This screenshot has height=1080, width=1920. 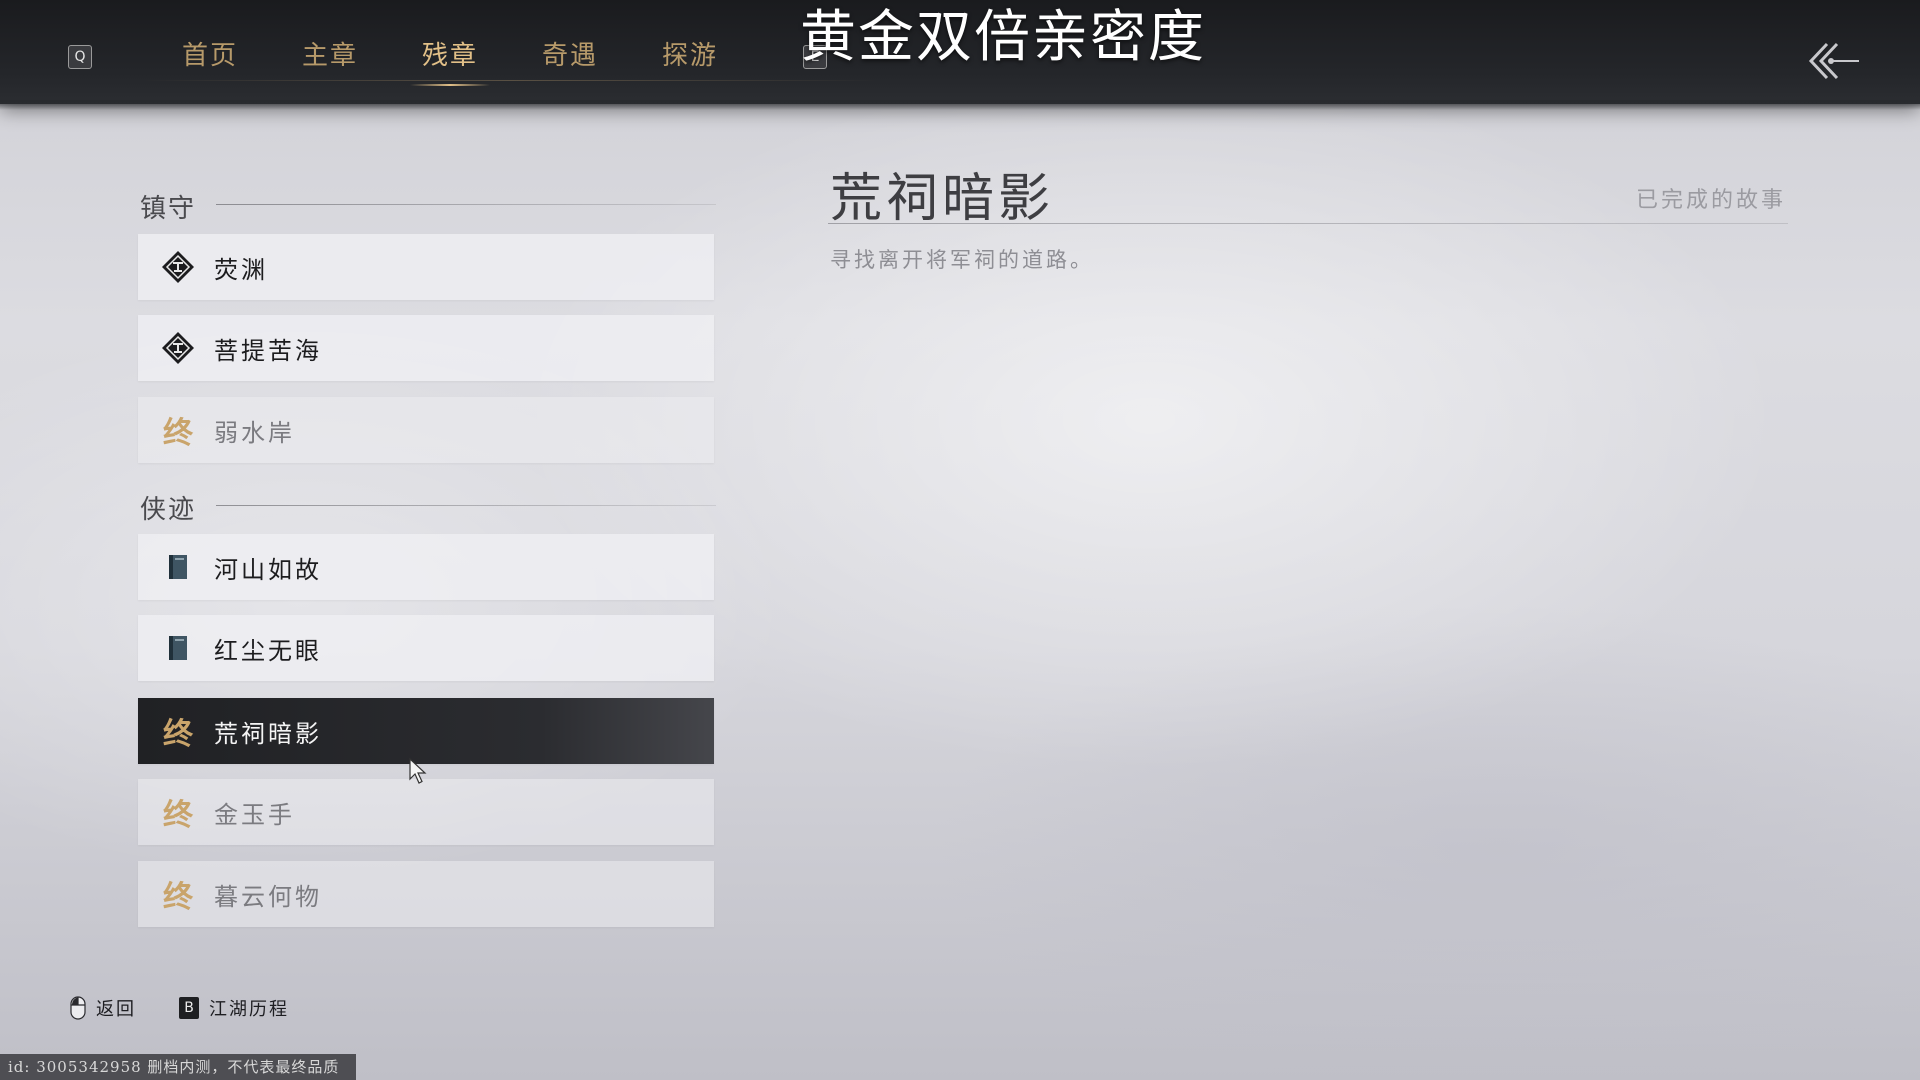 I want to click on back-label: 返回, so click(x=116, y=1009).